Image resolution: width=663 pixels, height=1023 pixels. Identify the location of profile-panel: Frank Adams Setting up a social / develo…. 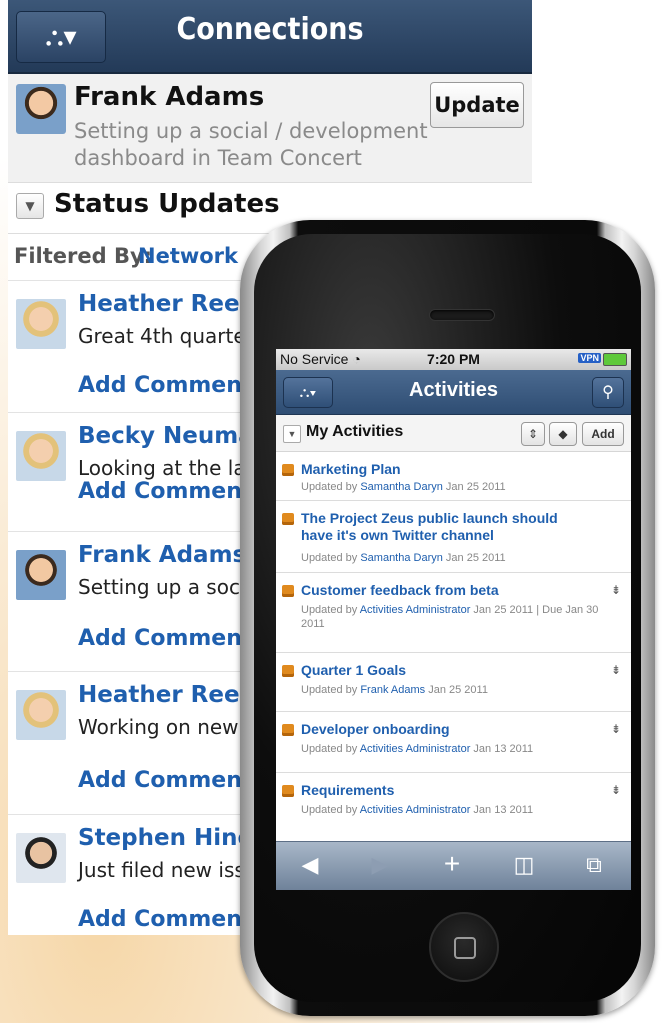
(270, 128).